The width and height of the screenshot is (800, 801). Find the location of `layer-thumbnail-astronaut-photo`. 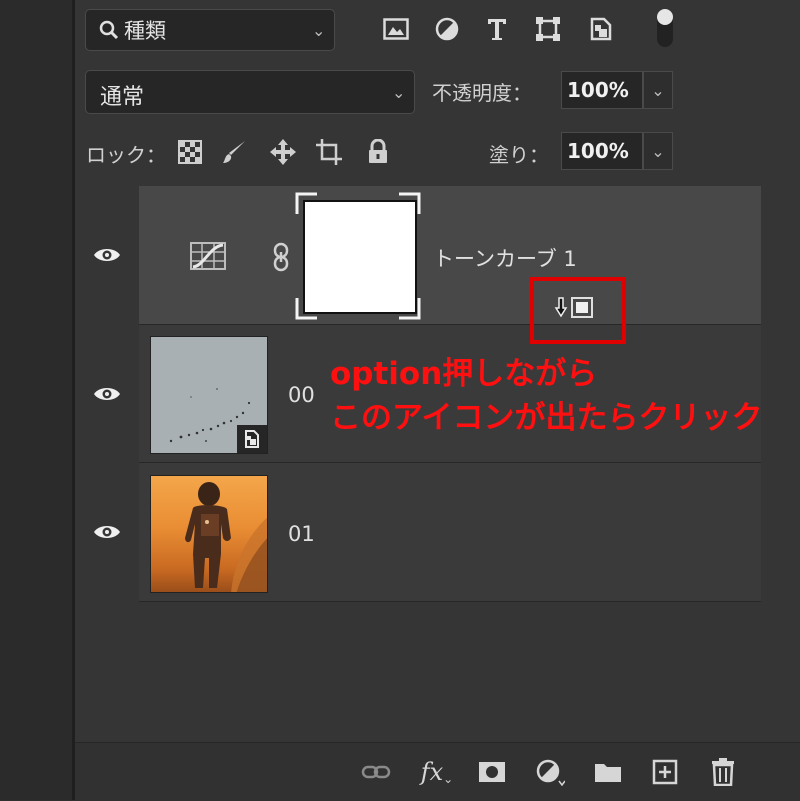

layer-thumbnail-astronaut-photo is located at coordinates (209, 534).